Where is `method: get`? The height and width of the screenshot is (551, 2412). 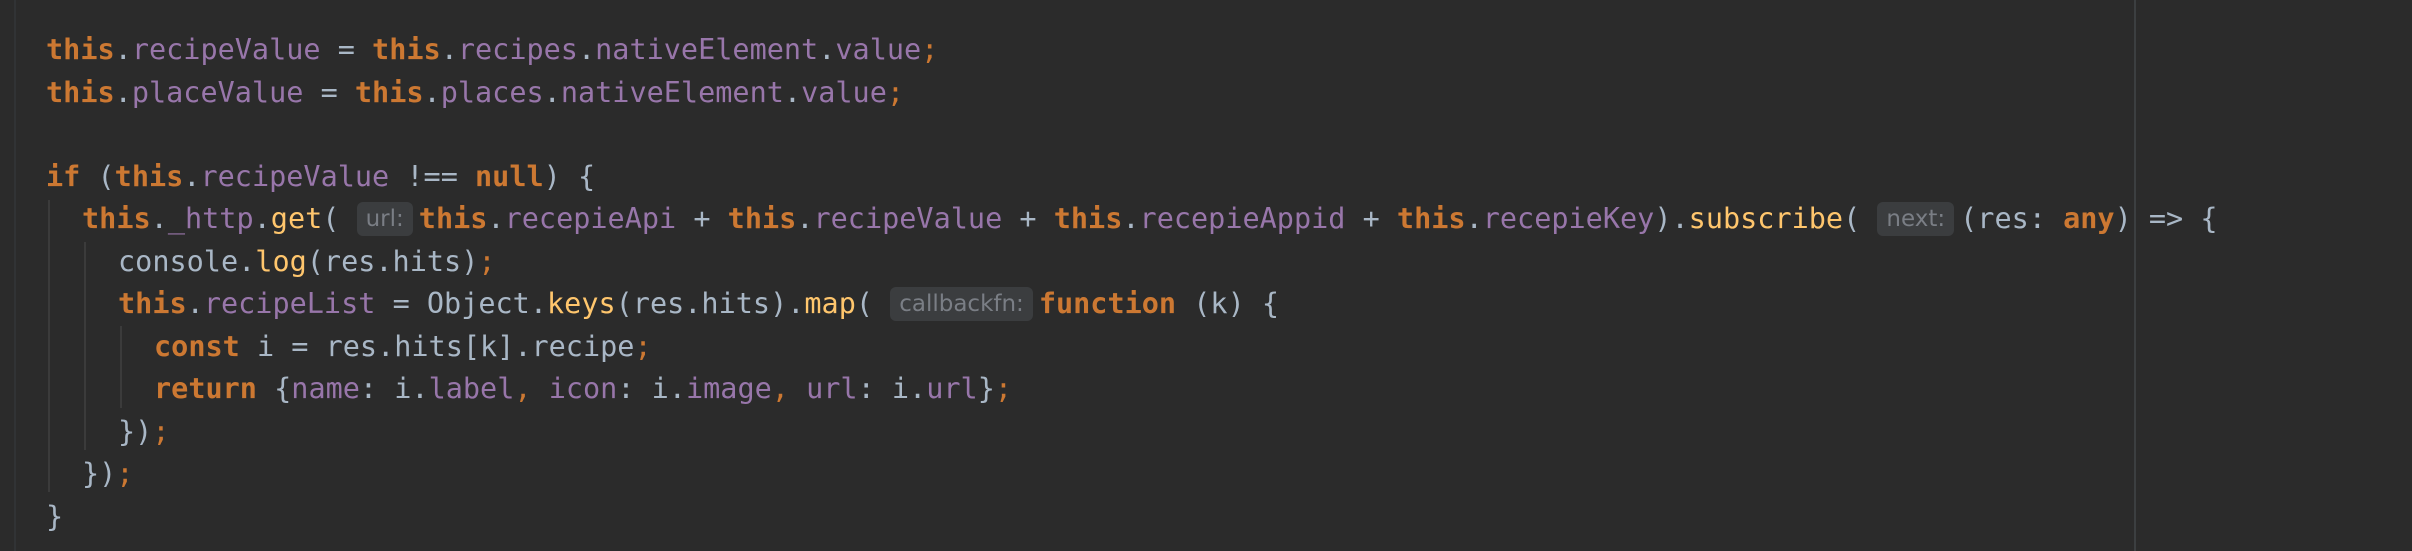
method: get is located at coordinates (296, 218).